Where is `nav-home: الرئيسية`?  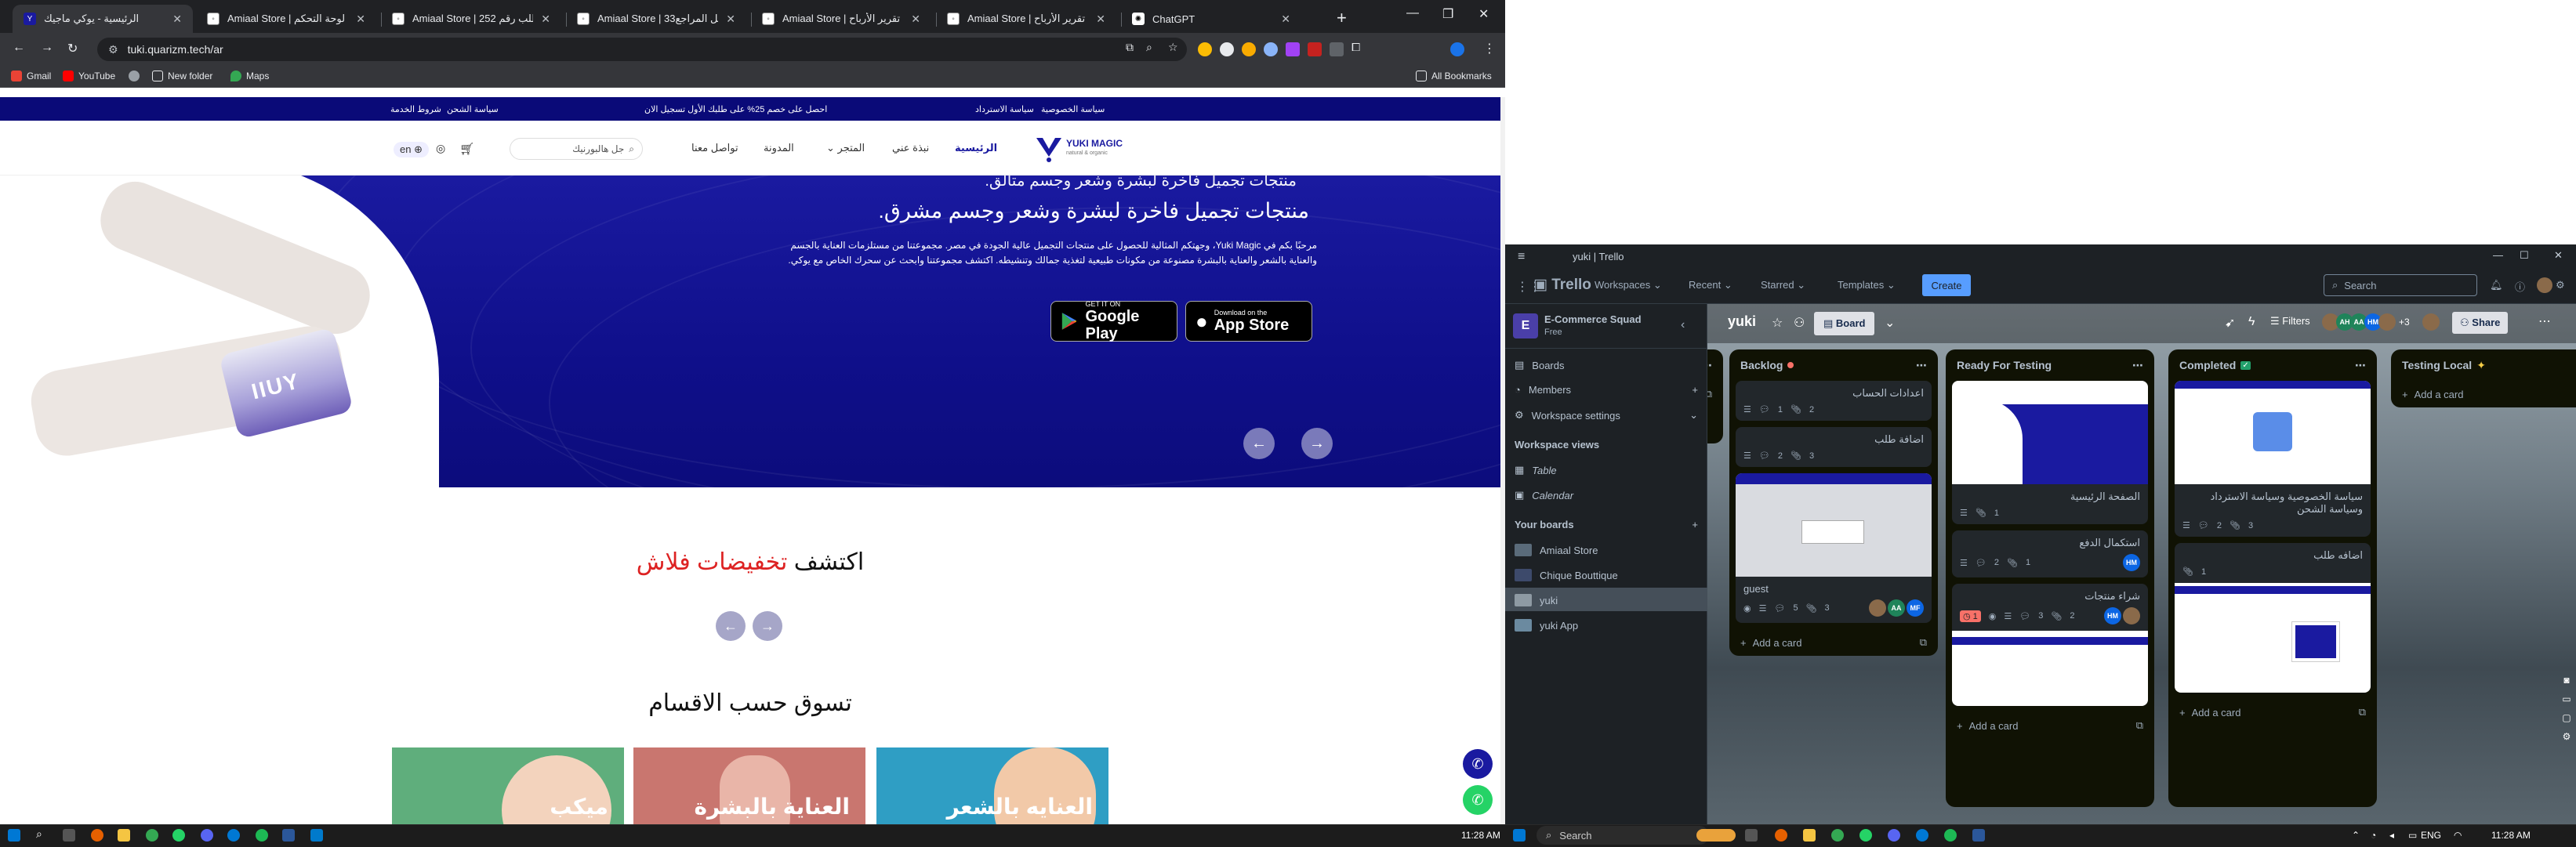
nav-home: الرئيسية is located at coordinates (976, 148).